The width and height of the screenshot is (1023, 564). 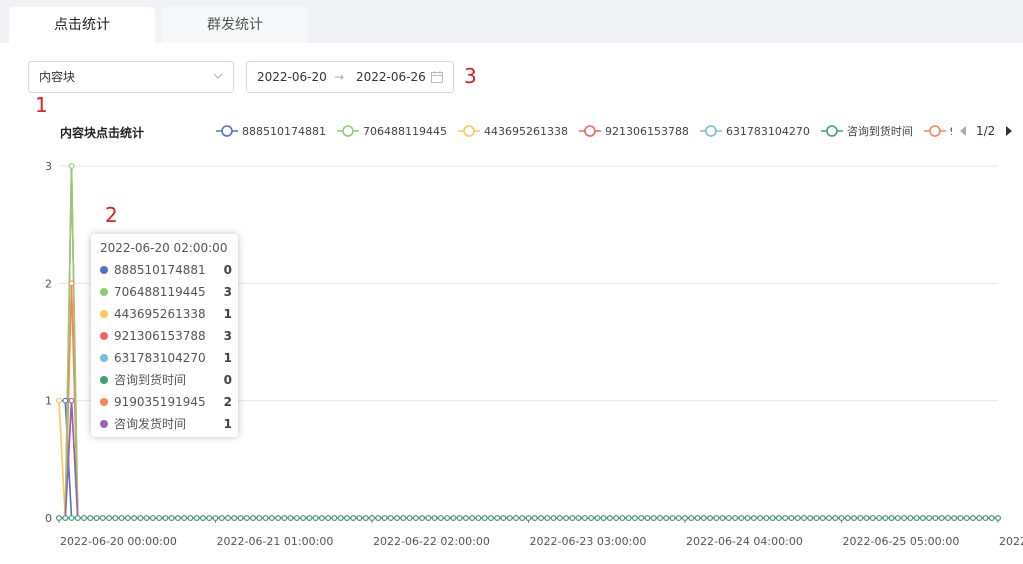 I want to click on legend-item: 443695261338, so click(x=512, y=131).